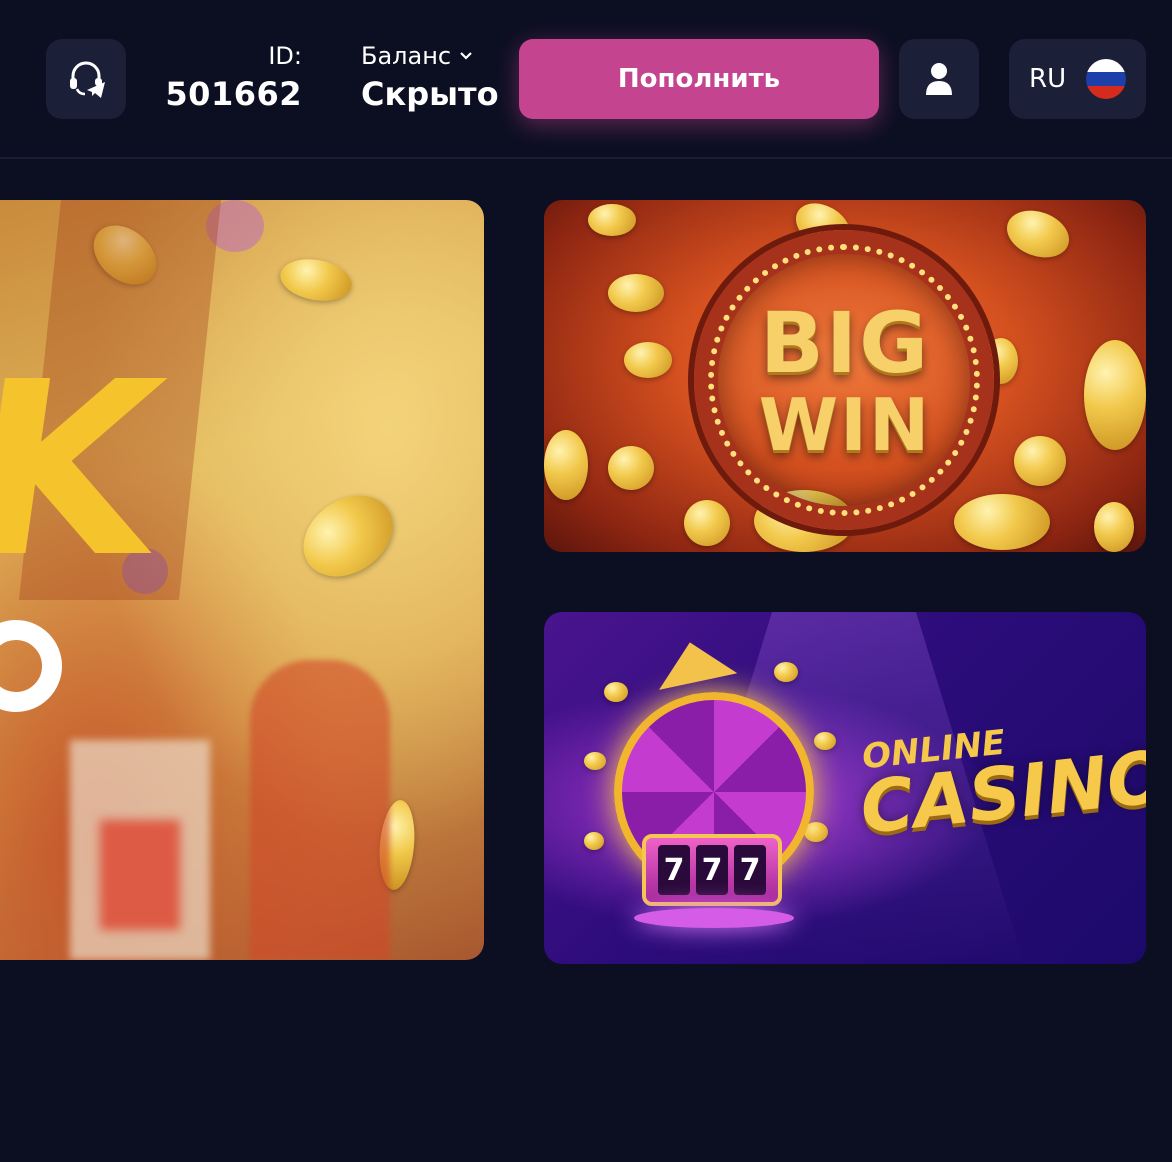 This screenshot has width=1172, height=1162. I want to click on balance-value: Скрыто, so click(430, 94).